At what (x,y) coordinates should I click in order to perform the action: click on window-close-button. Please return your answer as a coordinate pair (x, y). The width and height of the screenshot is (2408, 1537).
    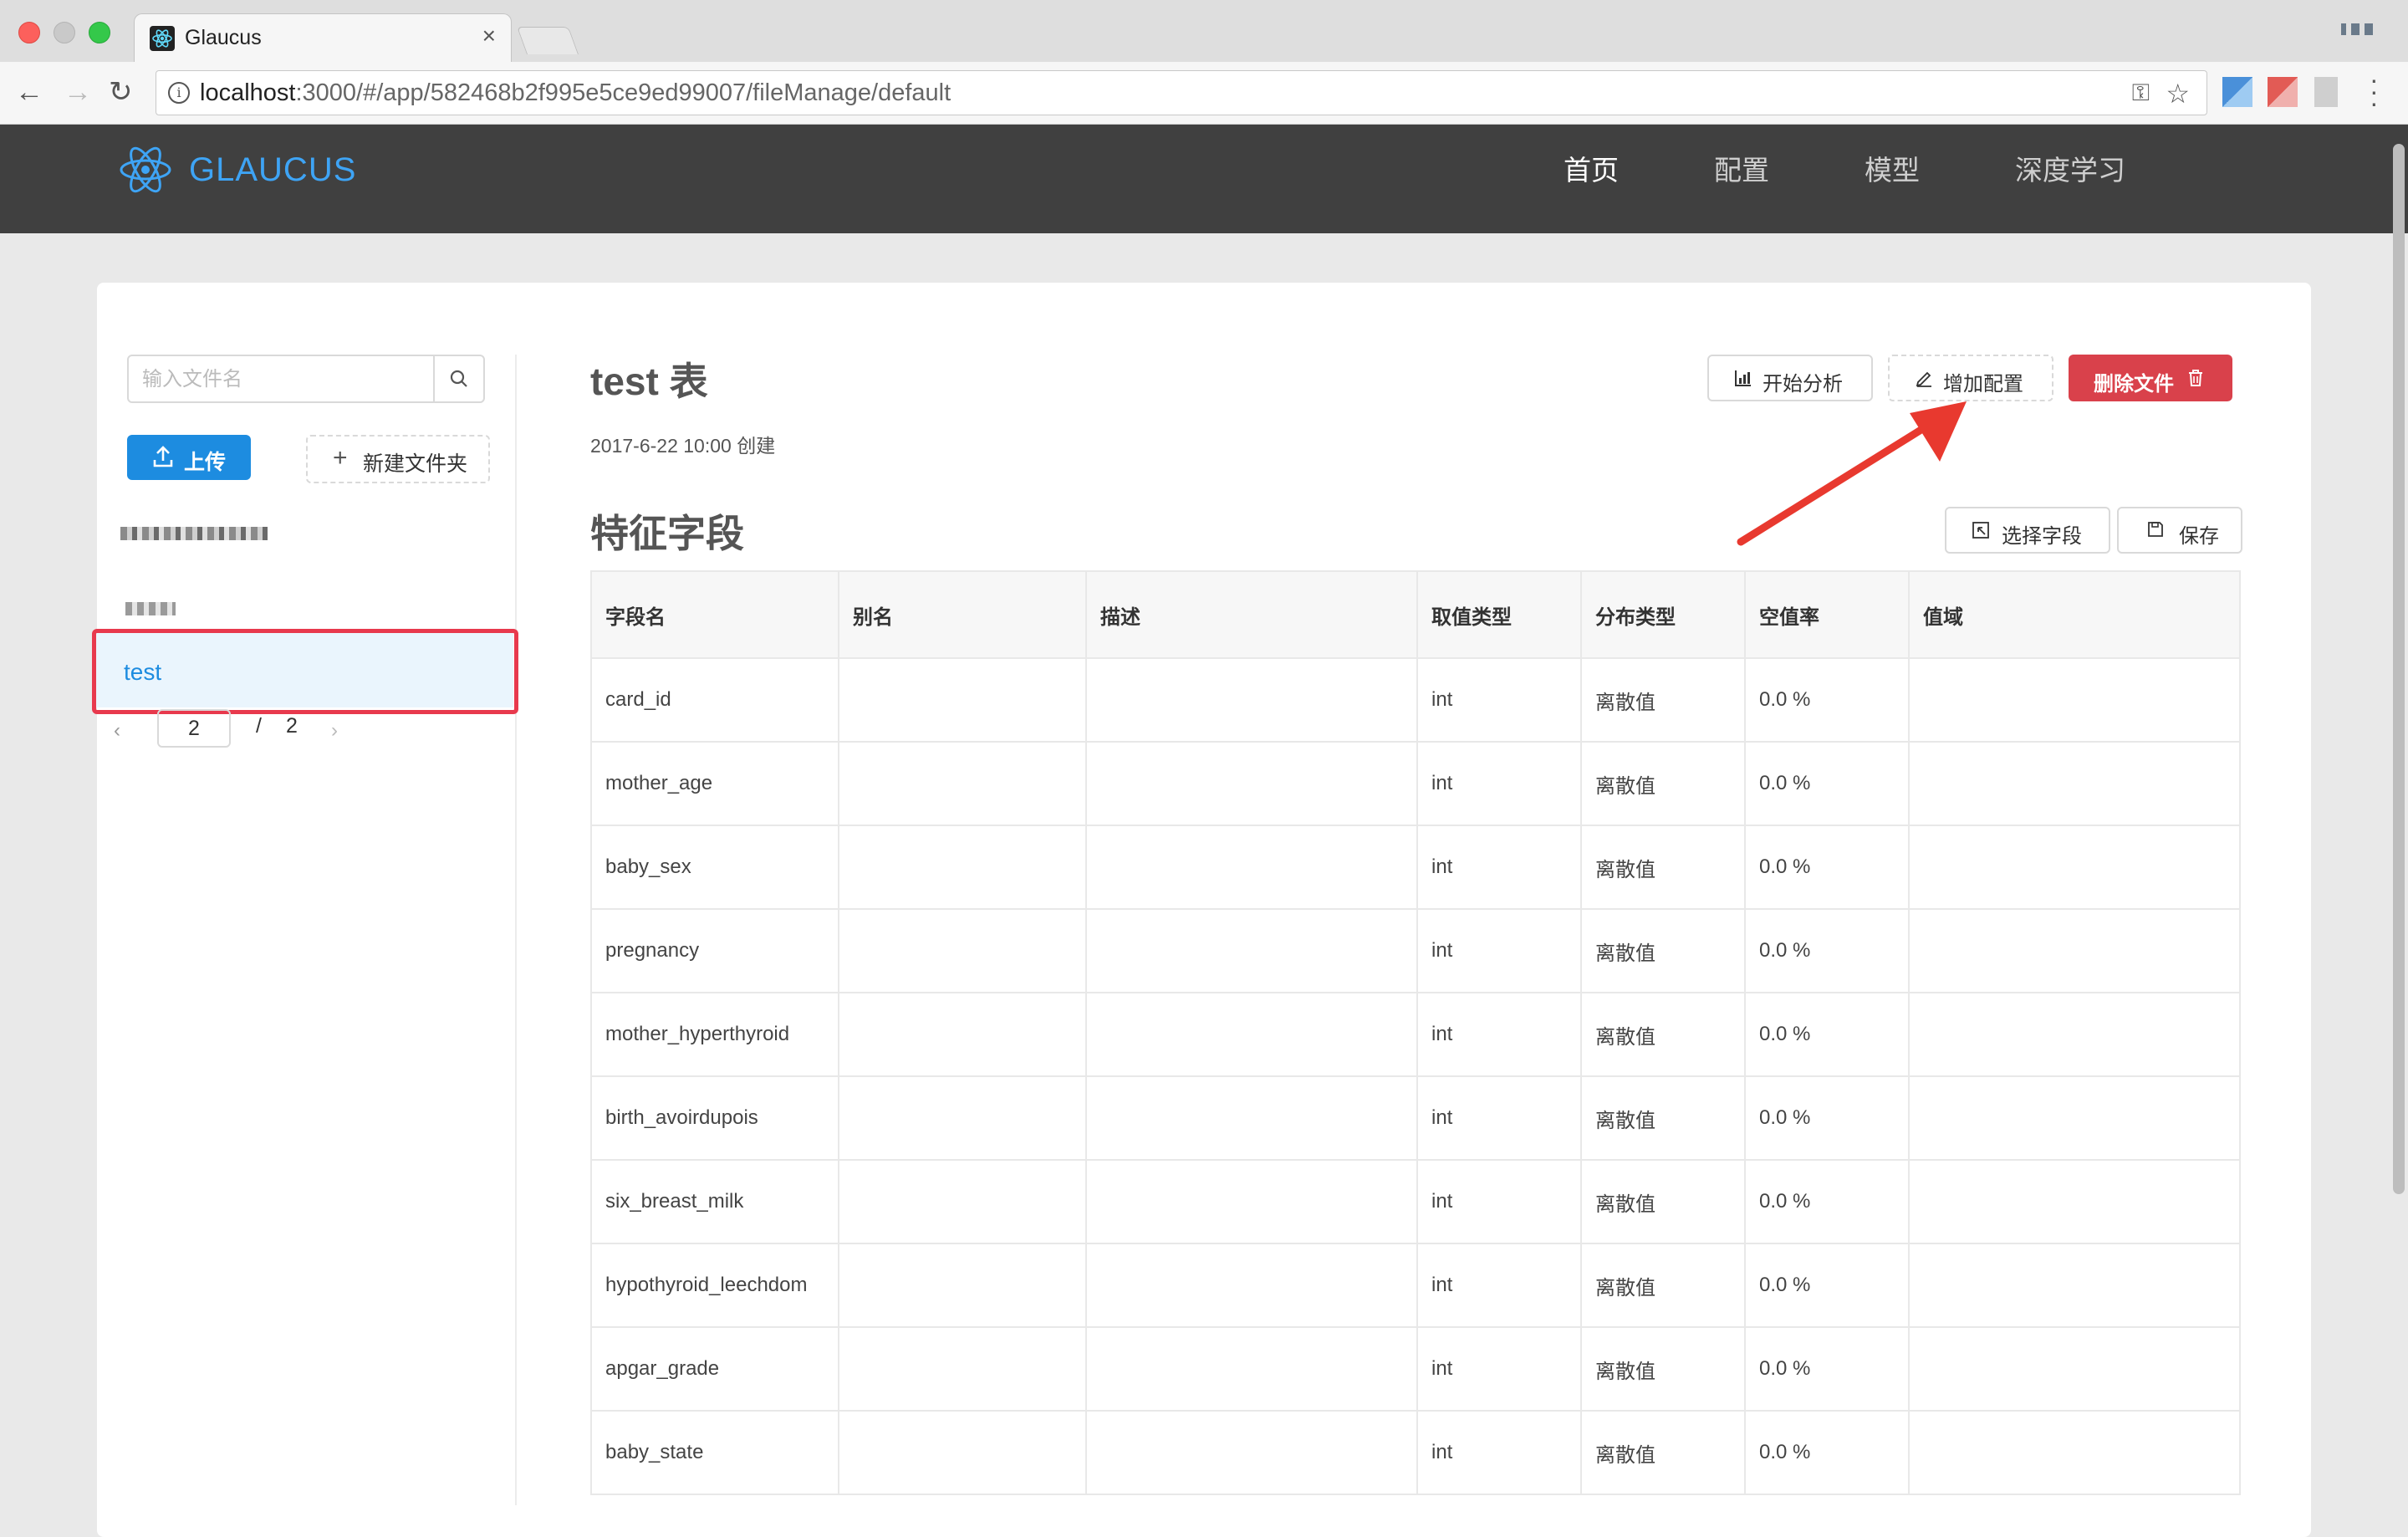
    Looking at the image, I should click on (29, 32).